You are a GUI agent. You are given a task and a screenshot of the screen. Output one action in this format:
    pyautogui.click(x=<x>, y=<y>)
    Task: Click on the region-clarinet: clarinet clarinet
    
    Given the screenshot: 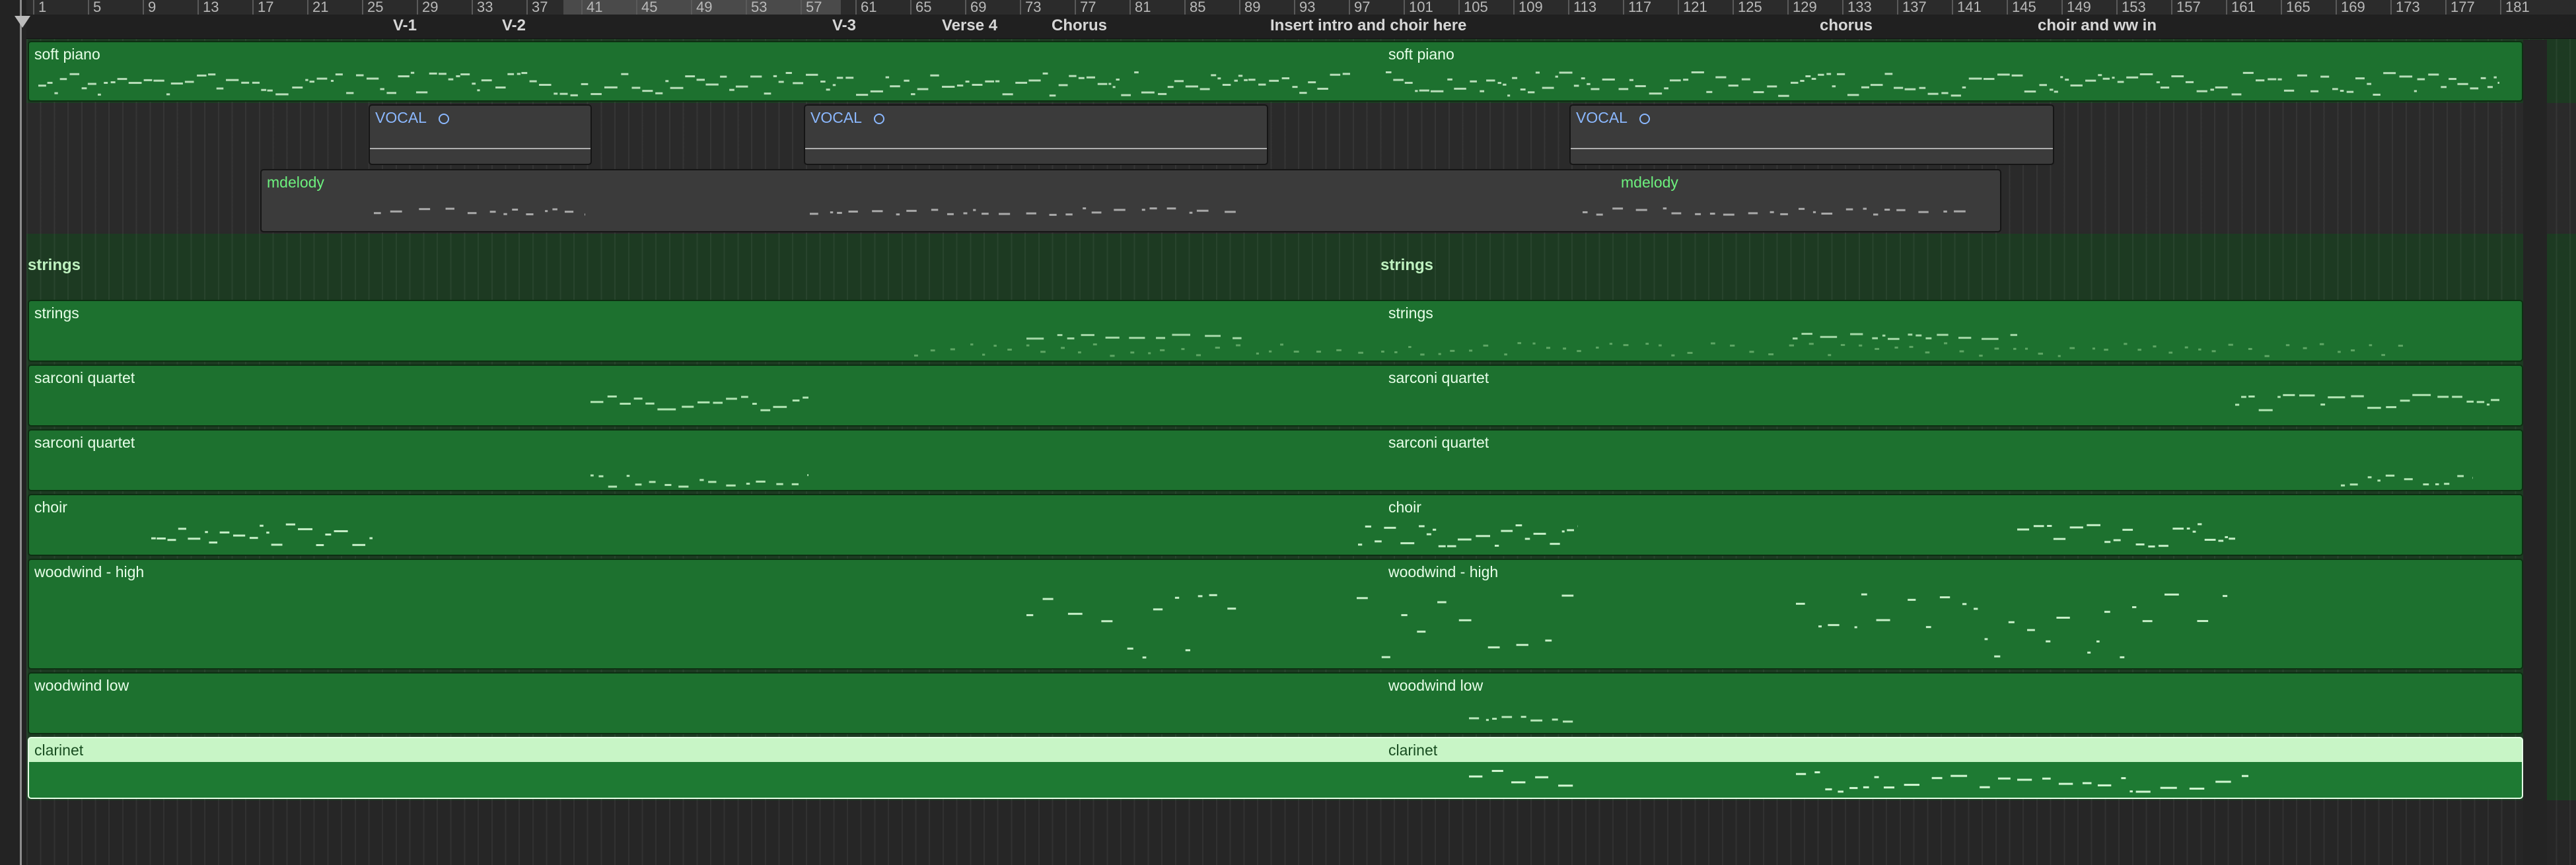 What is the action you would take?
    pyautogui.click(x=1276, y=768)
    